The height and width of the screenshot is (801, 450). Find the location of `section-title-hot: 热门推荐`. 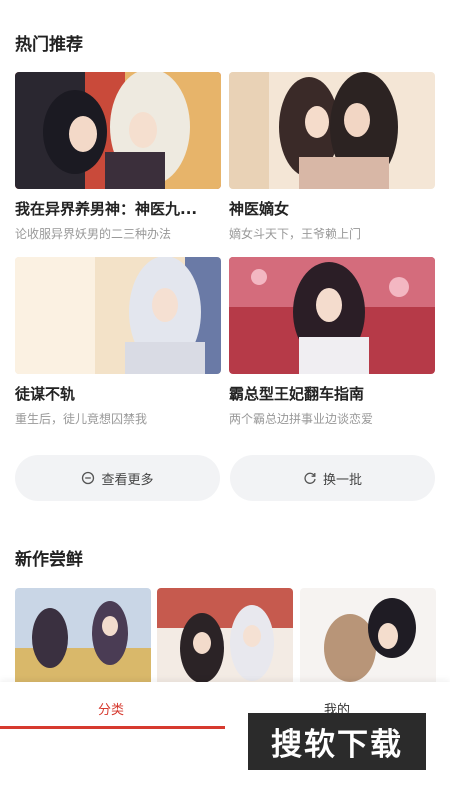

section-title-hot: 热门推荐 is located at coordinates (49, 45).